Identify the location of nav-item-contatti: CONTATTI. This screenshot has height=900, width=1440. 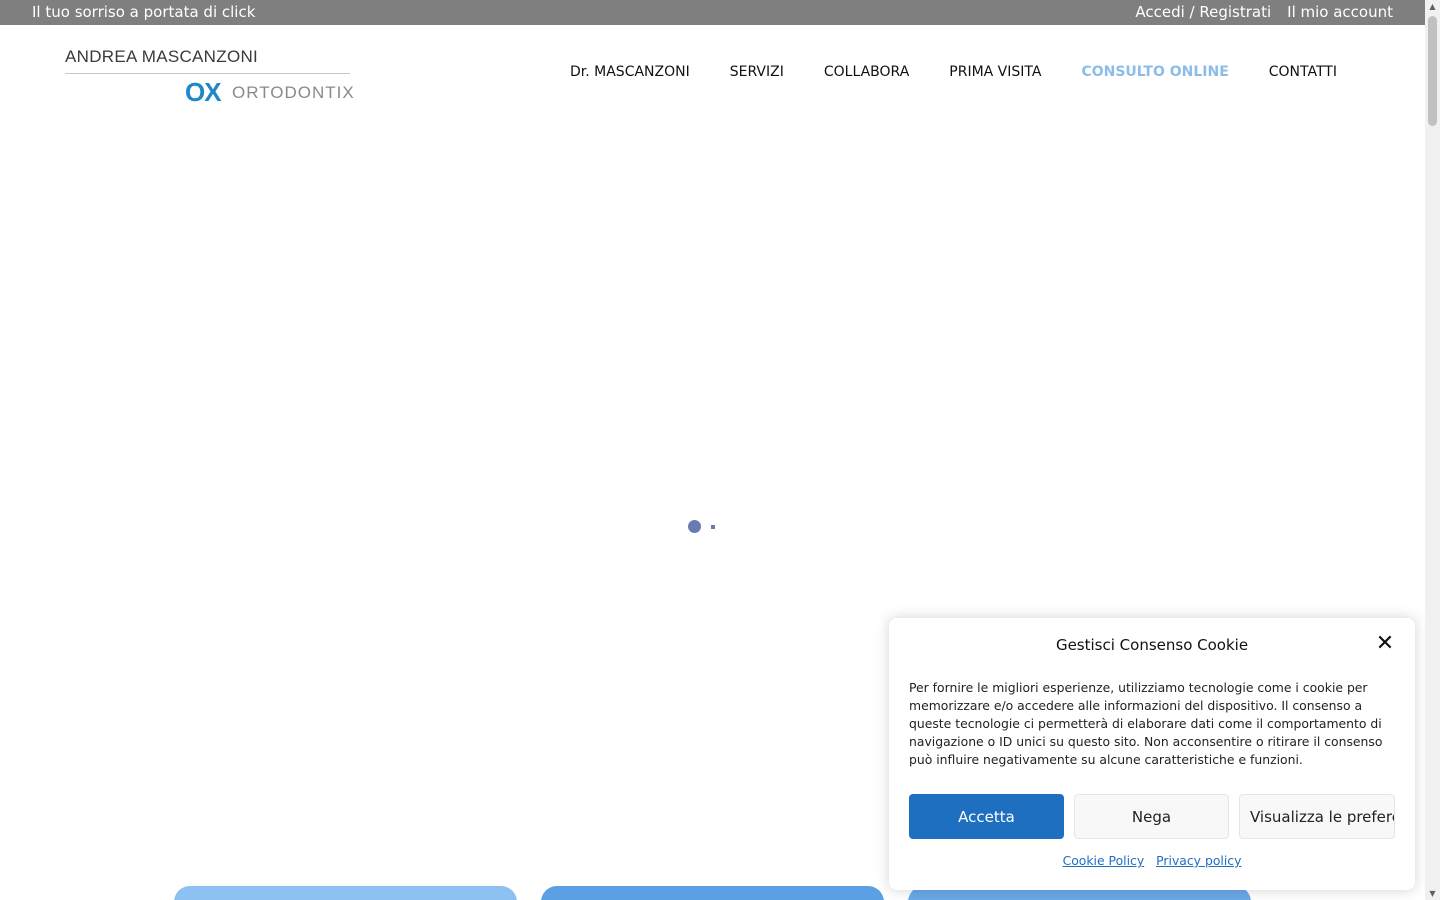
(1303, 72).